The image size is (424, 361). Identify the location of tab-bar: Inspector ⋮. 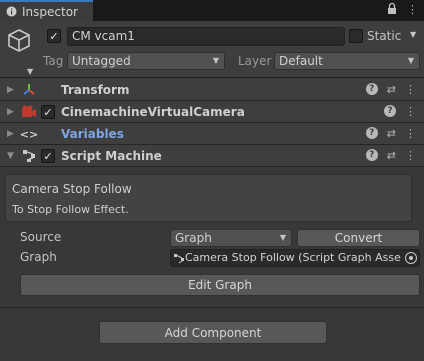
(212, 10).